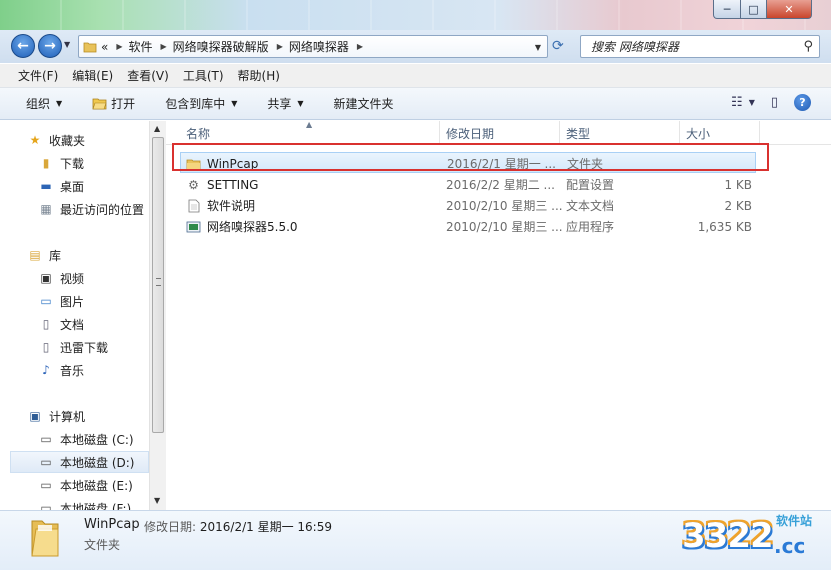 The image size is (831, 570). I want to click on title-bar: ─ □ ✕, so click(415, 15).